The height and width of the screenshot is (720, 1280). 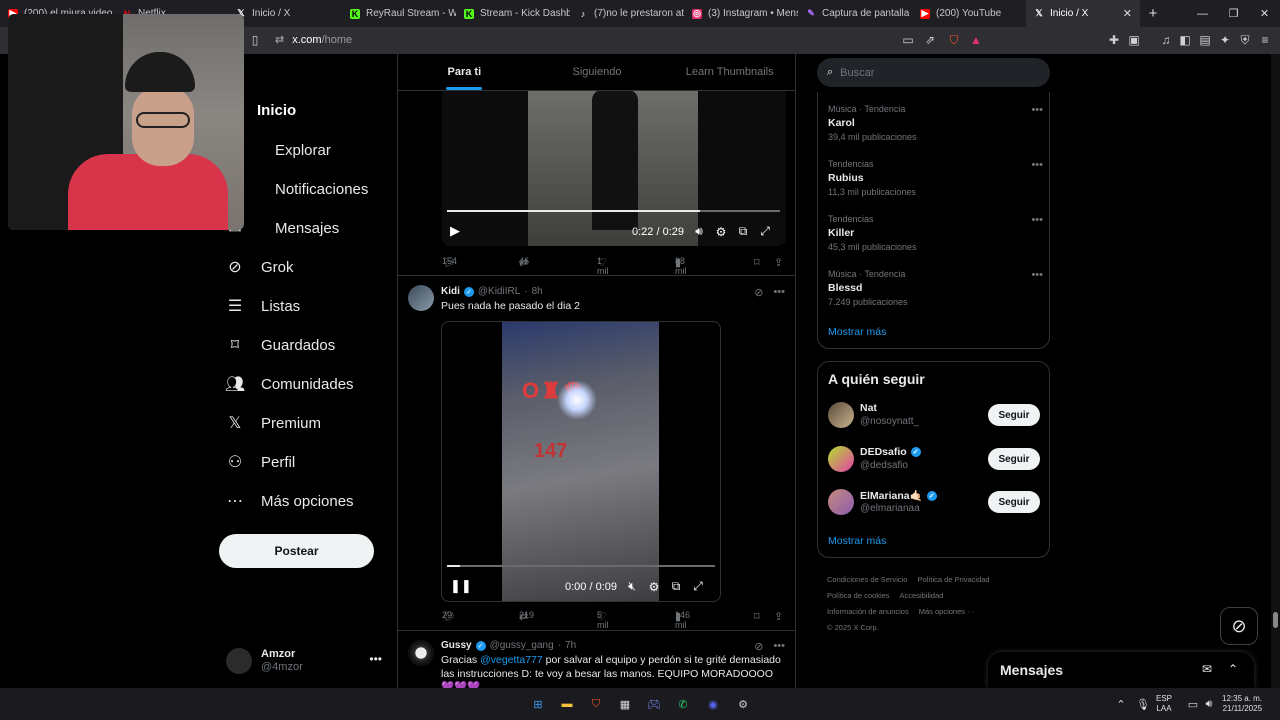 I want to click on page-scrollbar, so click(x=1275, y=371).